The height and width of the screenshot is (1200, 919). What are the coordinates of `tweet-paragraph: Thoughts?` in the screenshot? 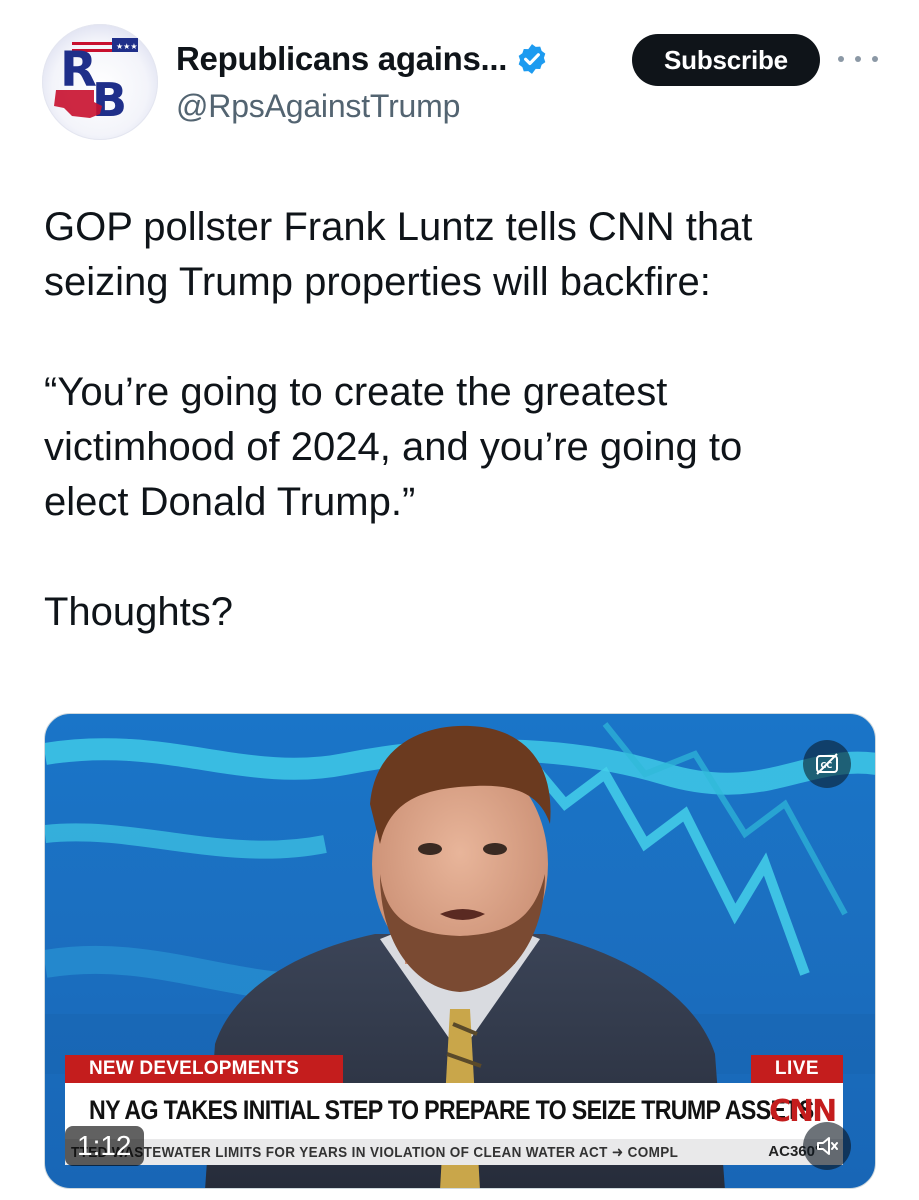 It's located at (139, 612).